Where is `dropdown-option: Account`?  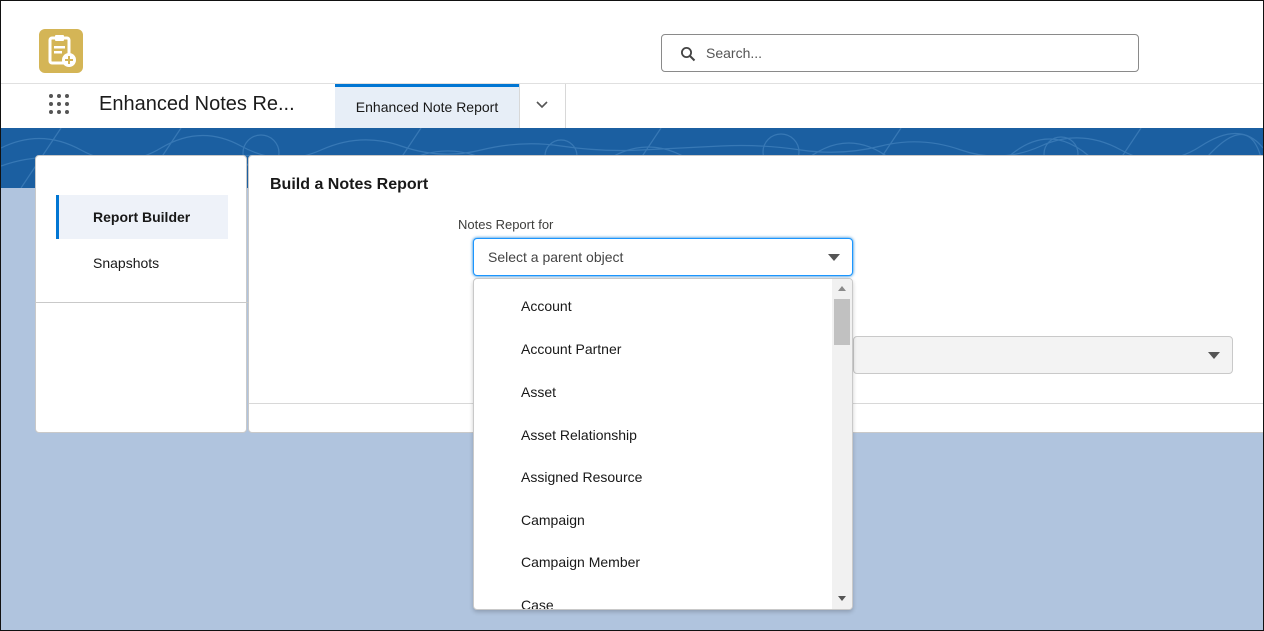
dropdown-option: Account is located at coordinates (653, 306).